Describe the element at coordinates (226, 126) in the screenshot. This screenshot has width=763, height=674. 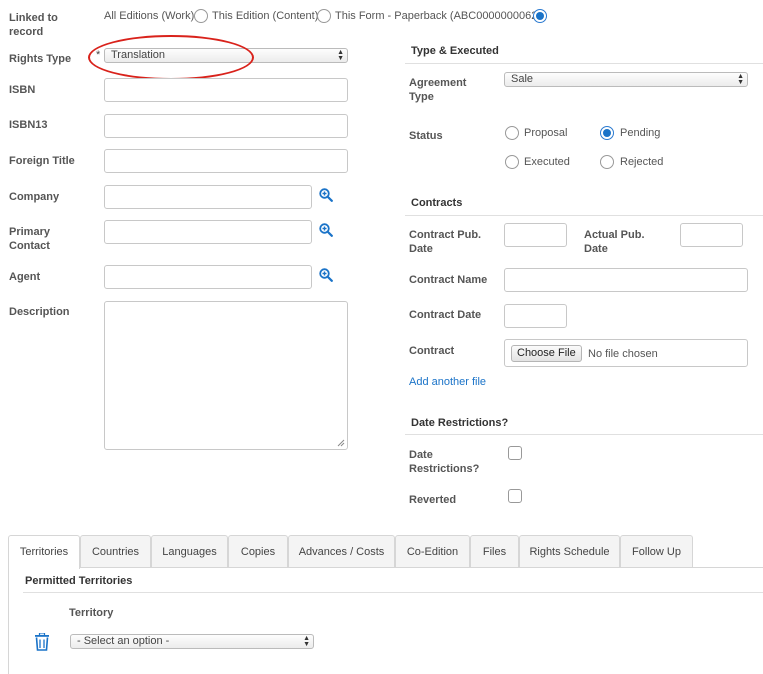
I see `isbn13-input` at that location.